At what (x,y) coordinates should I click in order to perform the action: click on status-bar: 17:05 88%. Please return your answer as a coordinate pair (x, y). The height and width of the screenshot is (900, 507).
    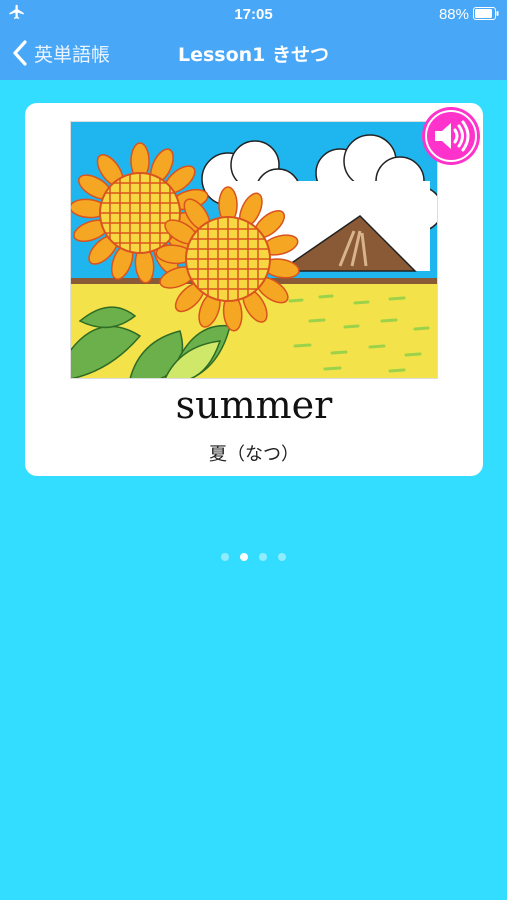
    Looking at the image, I should click on (253, 15).